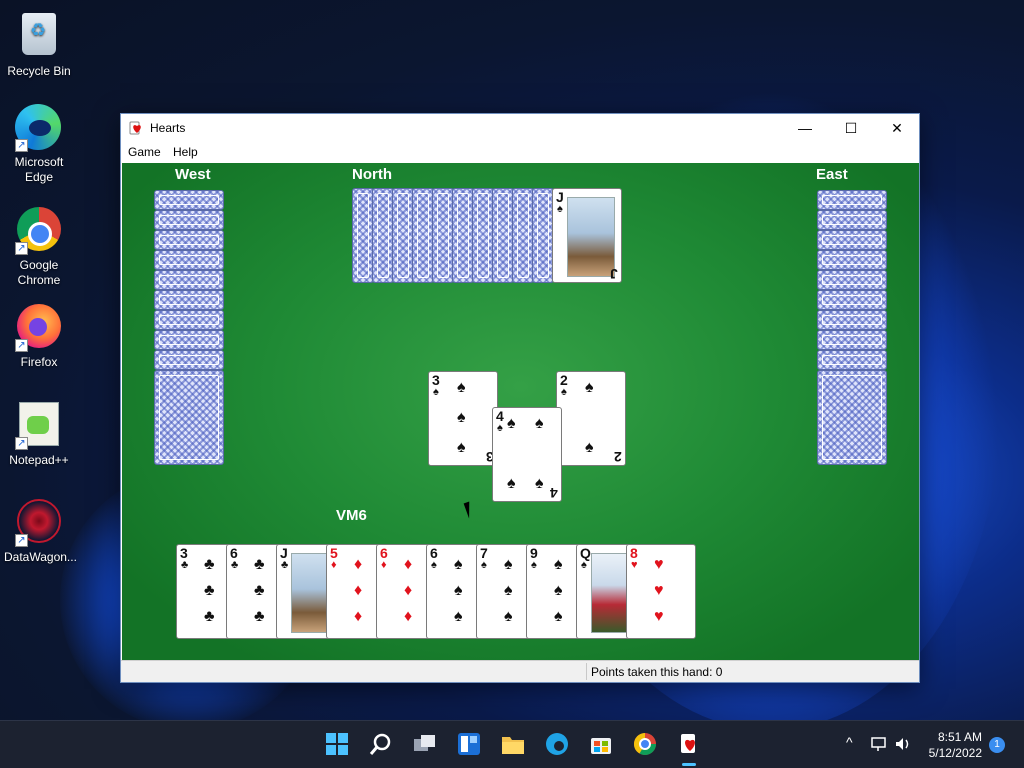  Describe the element at coordinates (469, 744) in the screenshot. I see `widgets-icon` at that location.